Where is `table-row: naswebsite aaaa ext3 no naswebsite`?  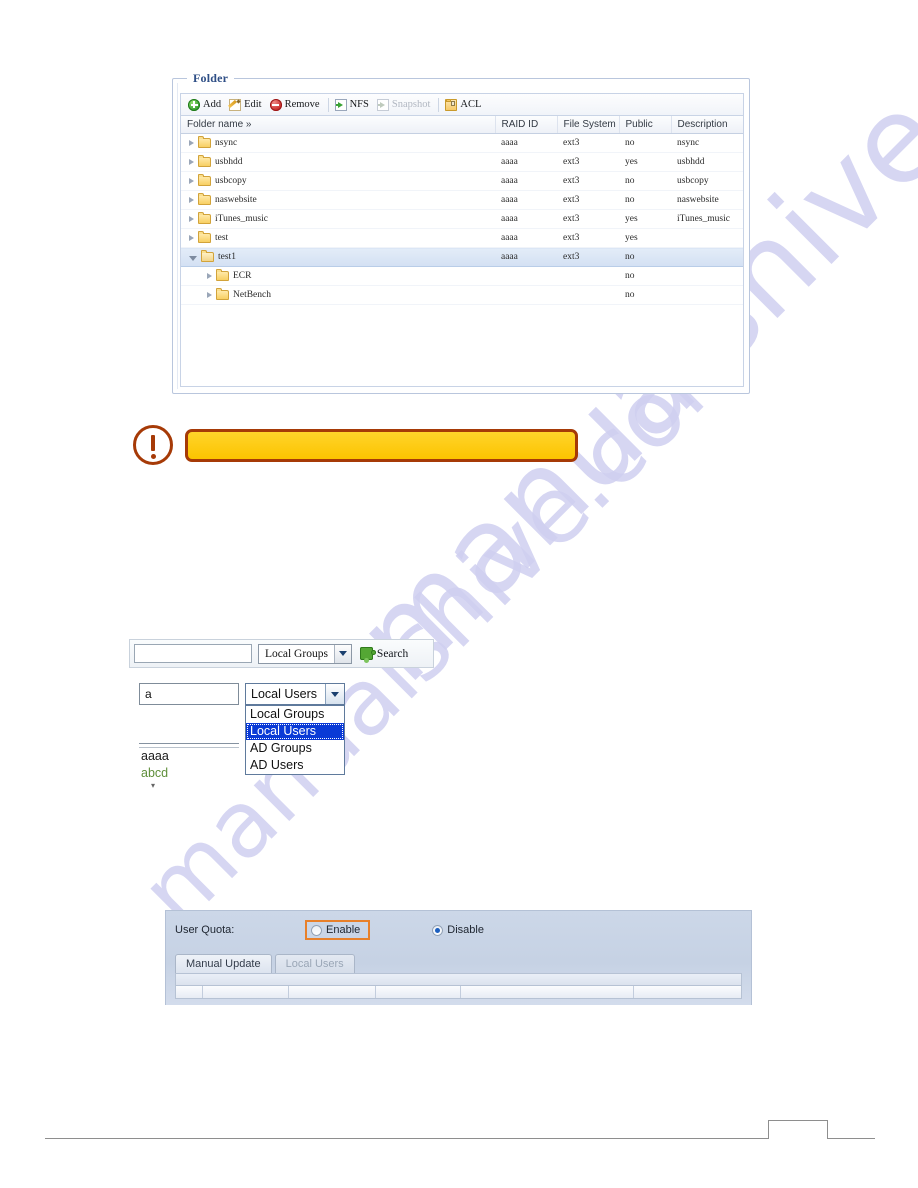 table-row: naswebsite aaaa ext3 no naswebsite is located at coordinates (462, 200).